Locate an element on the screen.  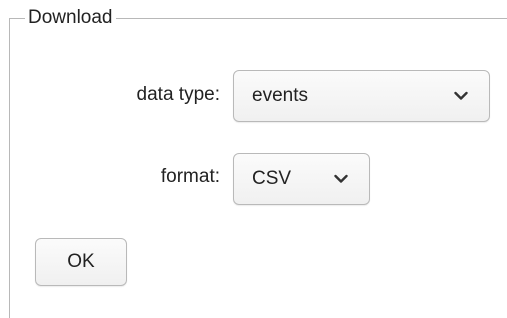
data-type-label: data type: is located at coordinates (178, 94).